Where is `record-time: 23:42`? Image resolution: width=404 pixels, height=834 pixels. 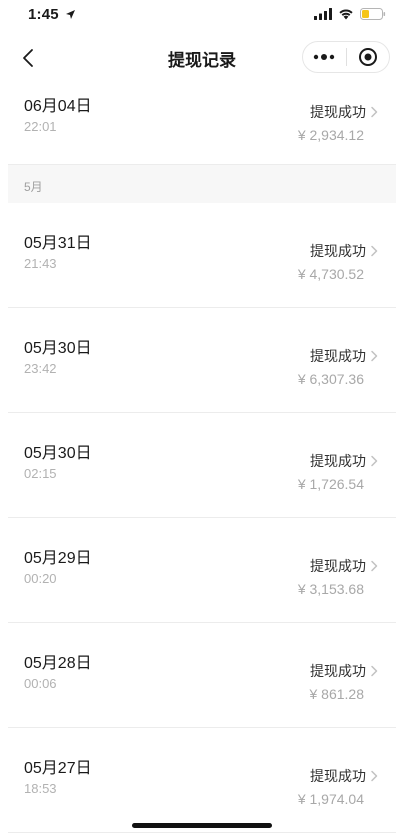 record-time: 23:42 is located at coordinates (40, 368).